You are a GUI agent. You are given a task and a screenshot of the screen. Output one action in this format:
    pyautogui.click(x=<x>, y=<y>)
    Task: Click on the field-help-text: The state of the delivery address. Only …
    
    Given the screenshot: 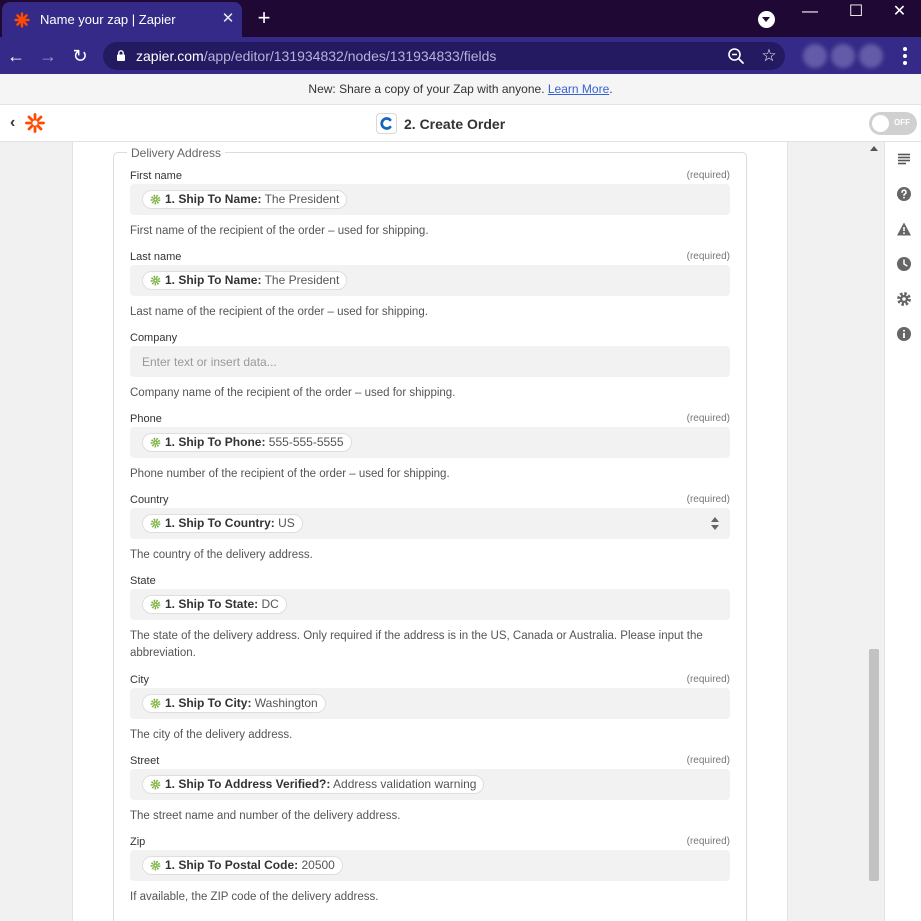 What is the action you would take?
    pyautogui.click(x=416, y=644)
    